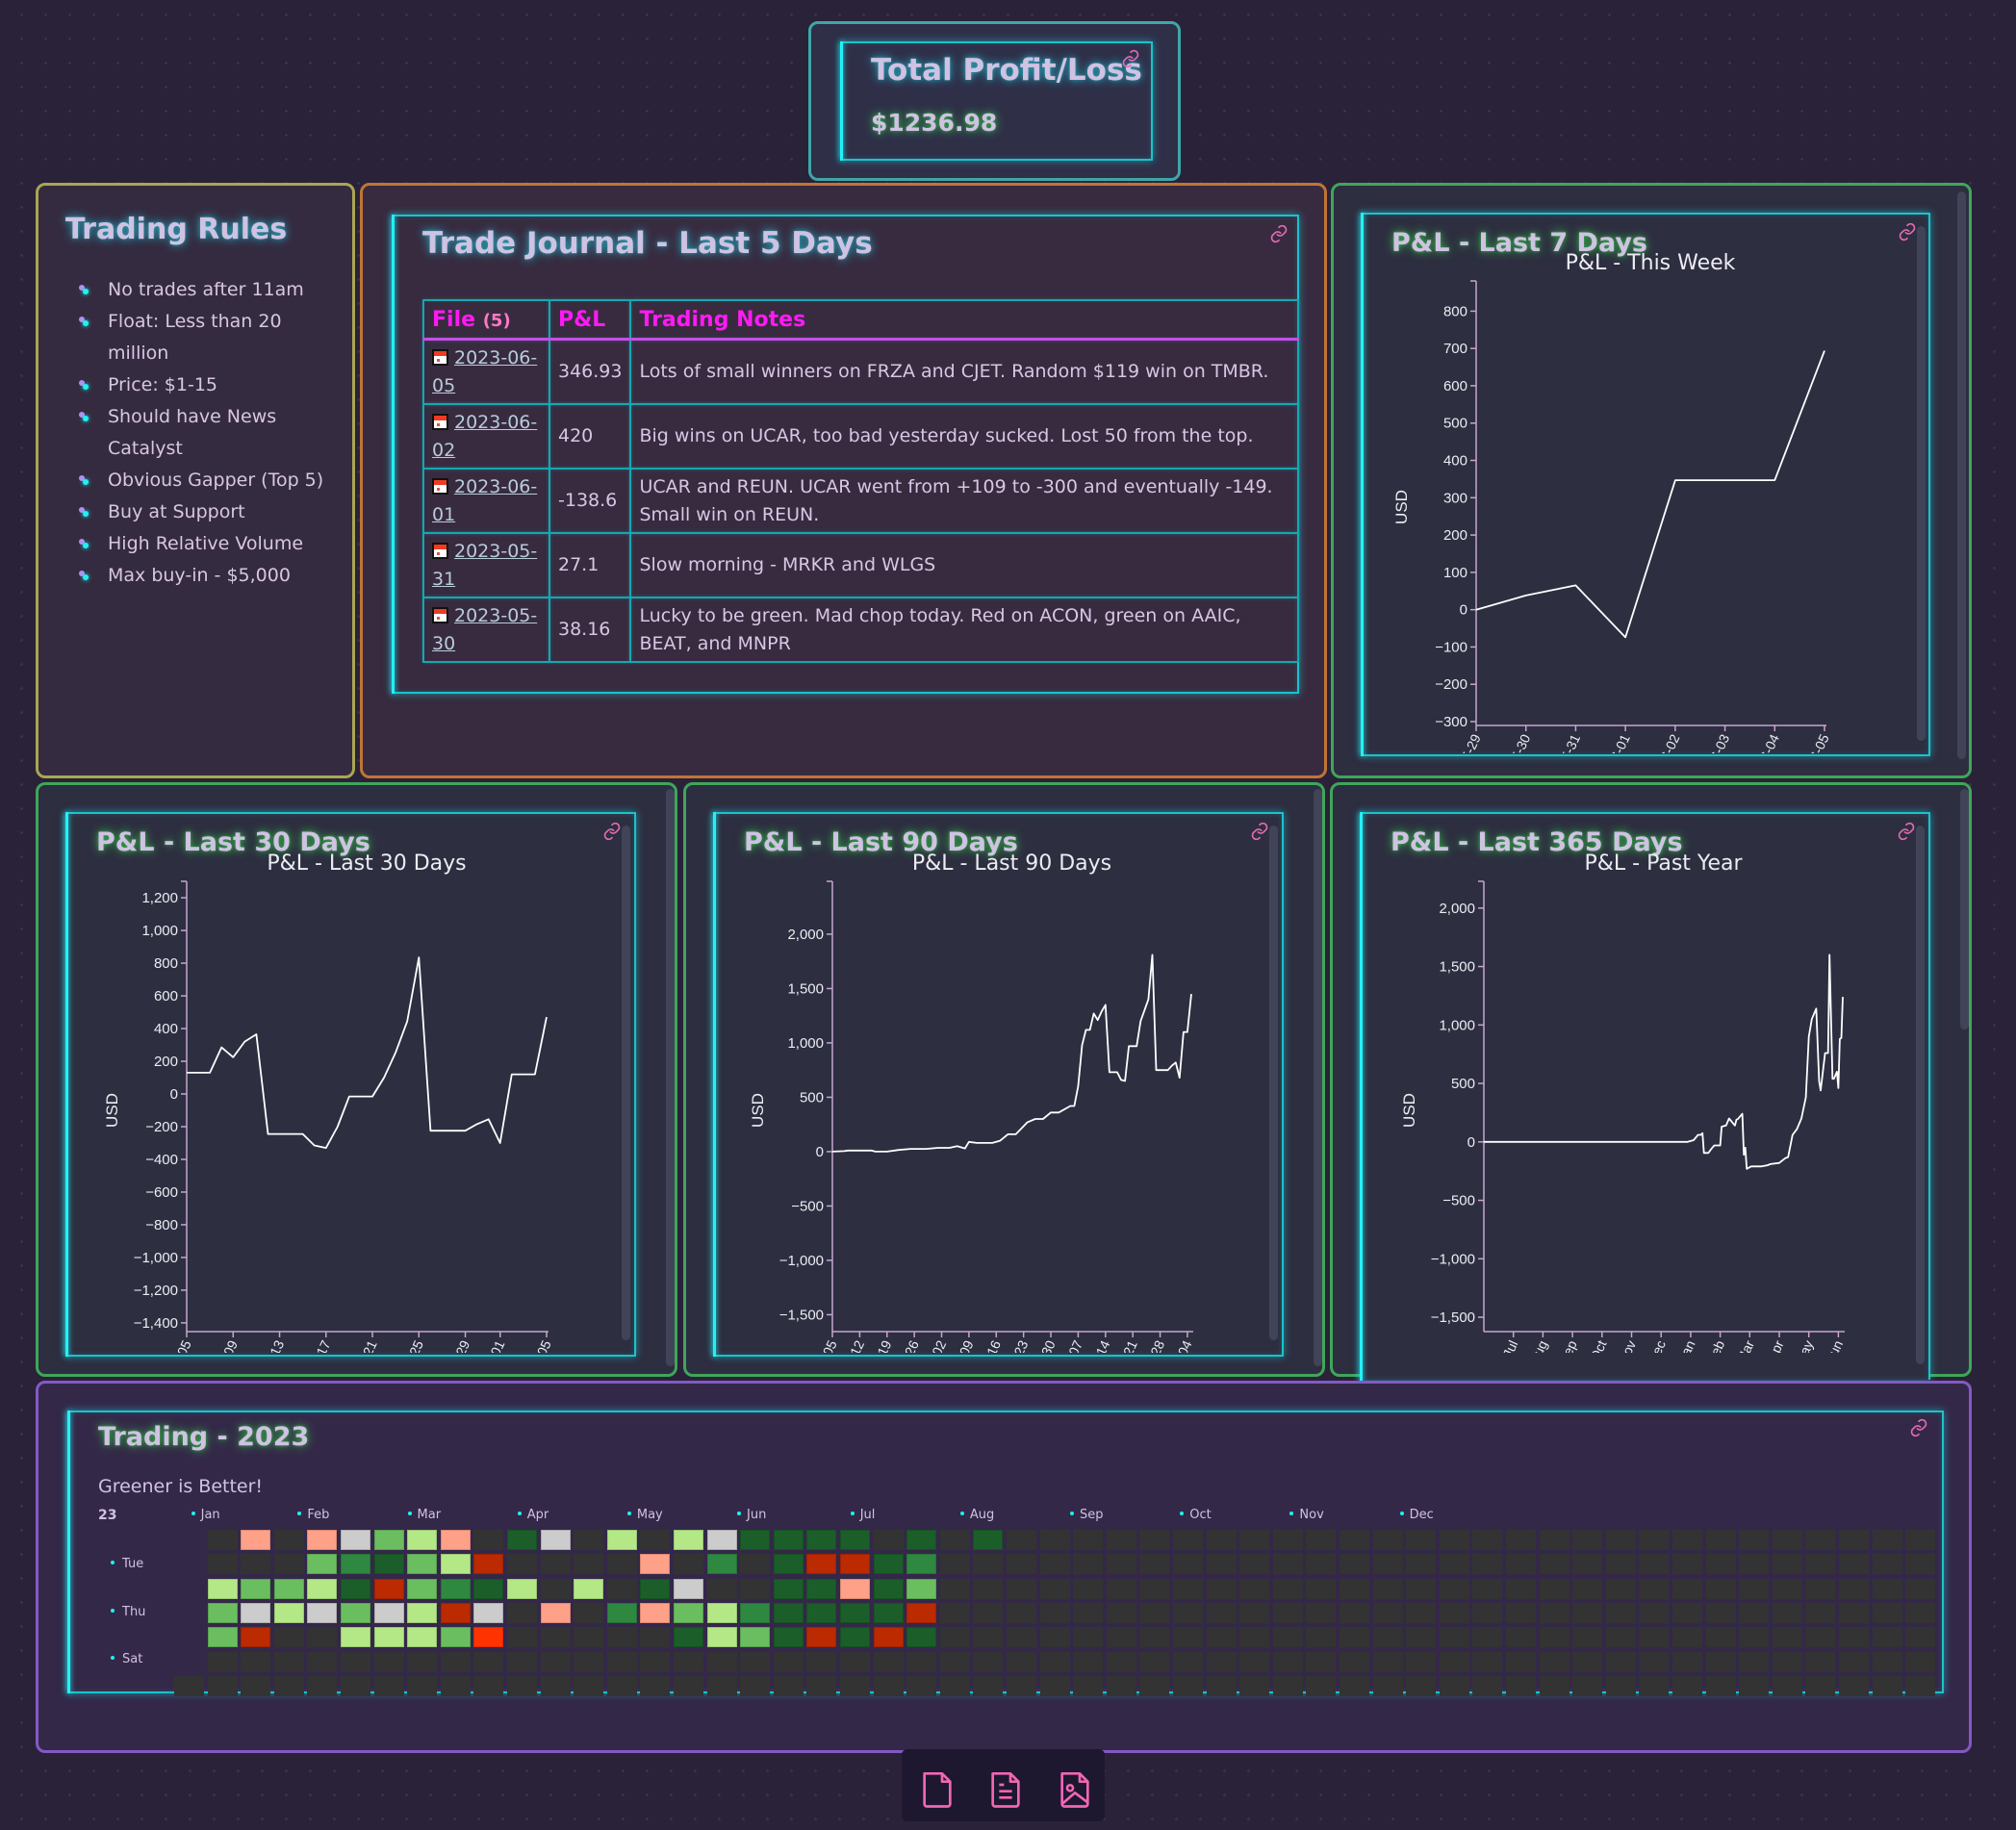  What do you see at coordinates (1273, 1083) in the screenshot?
I see `scrollbar` at bounding box center [1273, 1083].